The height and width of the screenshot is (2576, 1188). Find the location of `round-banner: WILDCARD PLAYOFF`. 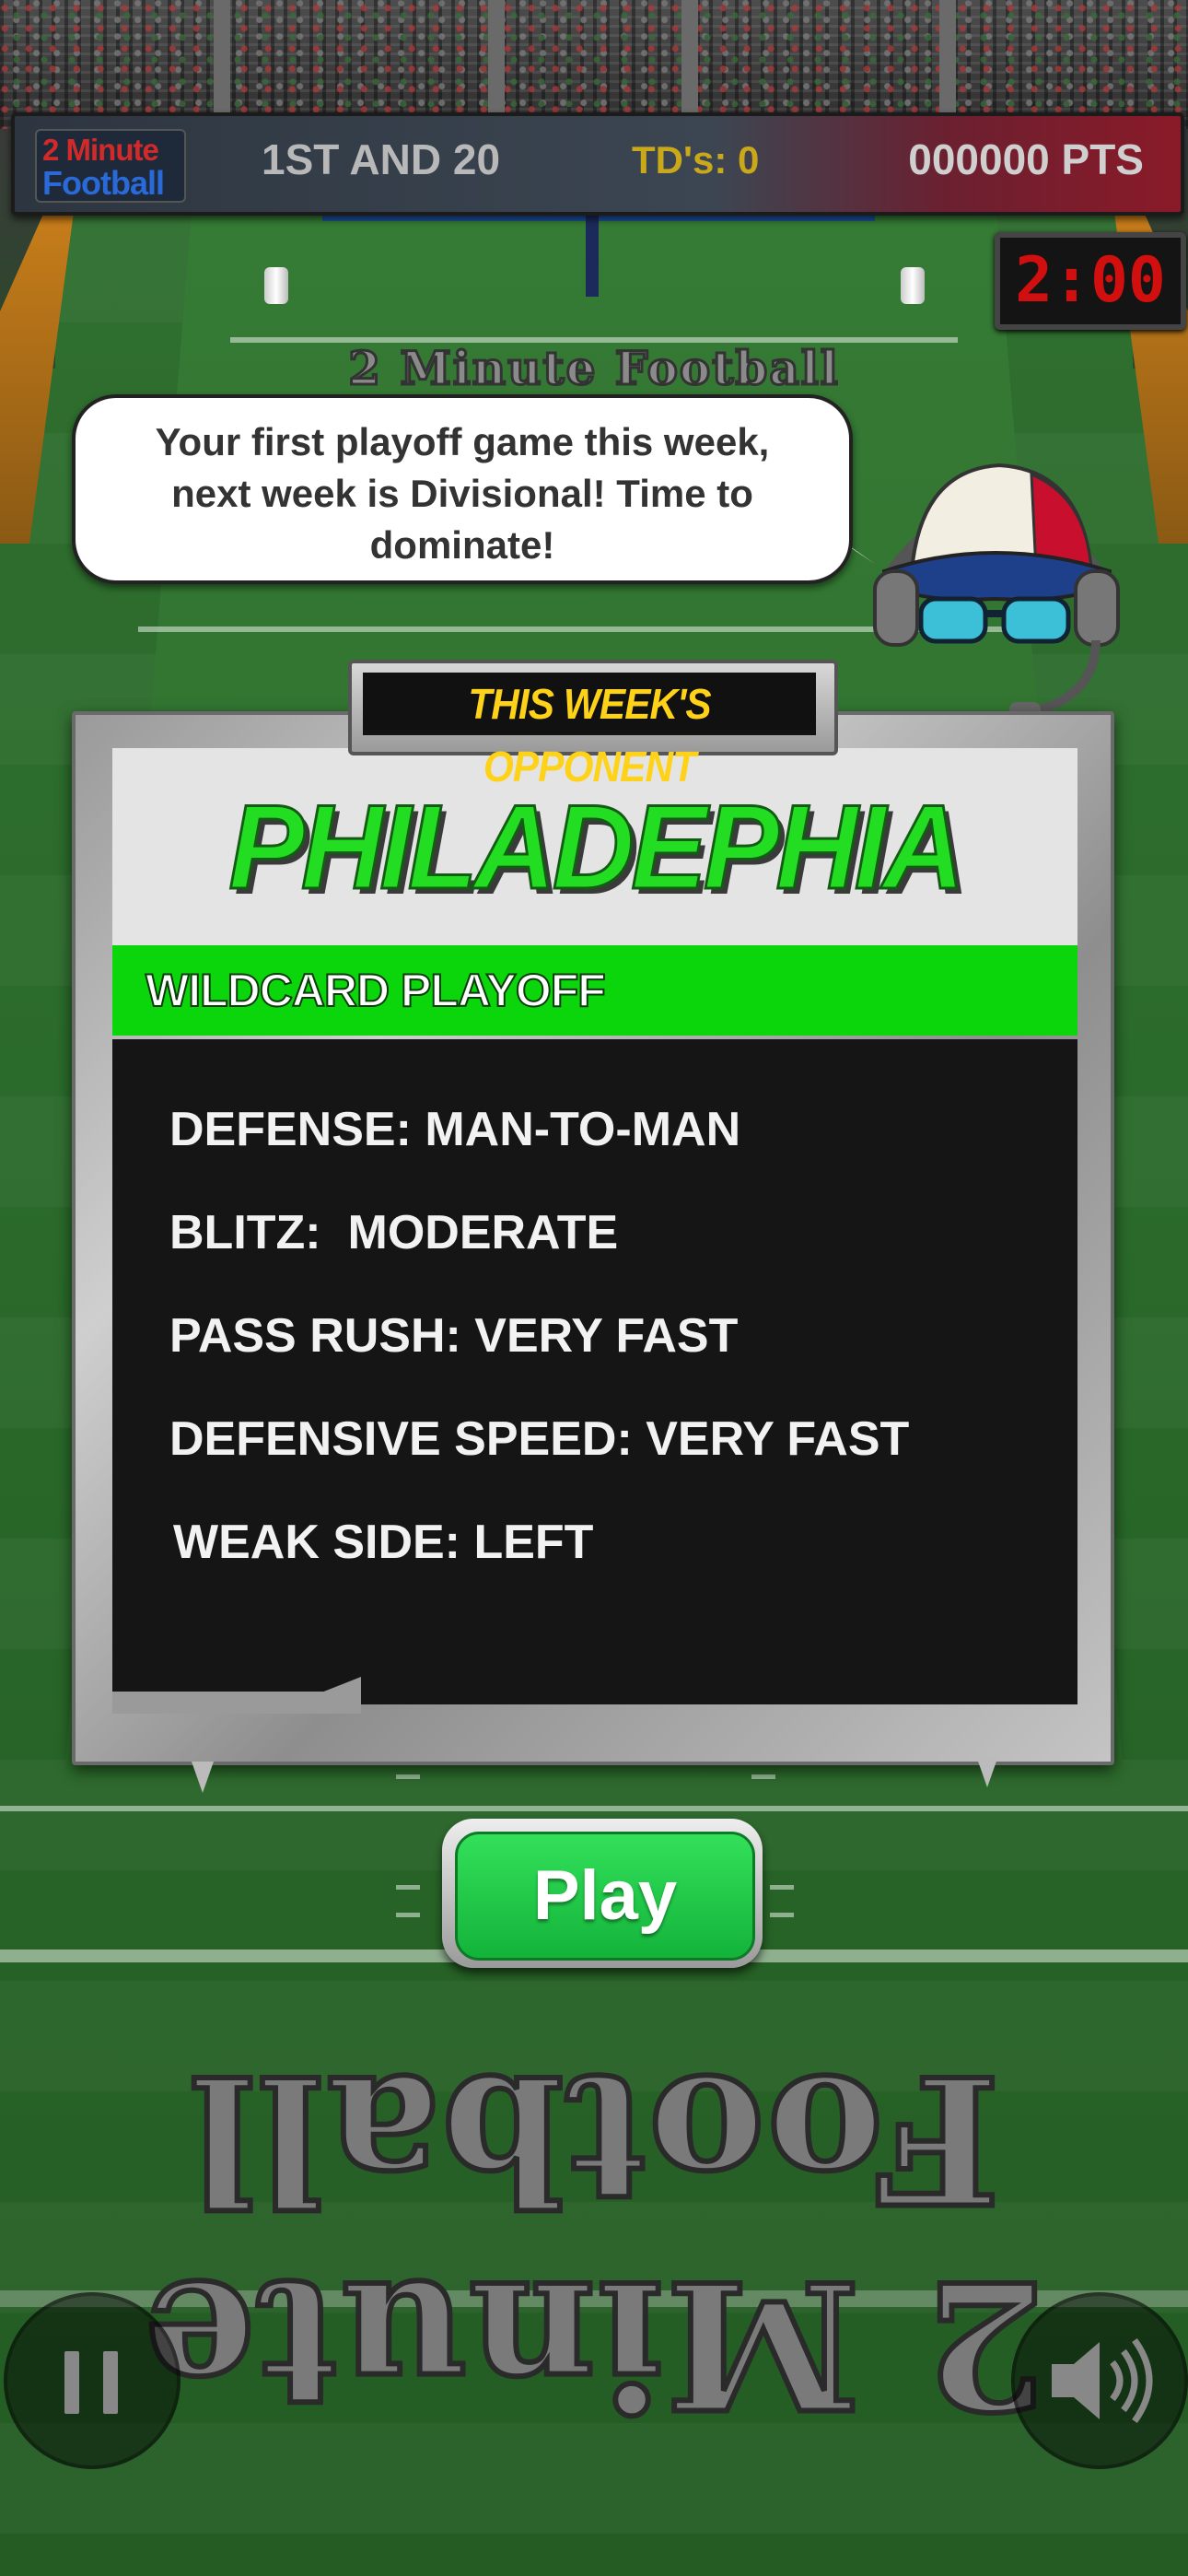

round-banner: WILDCARD PLAYOFF is located at coordinates (594, 990).